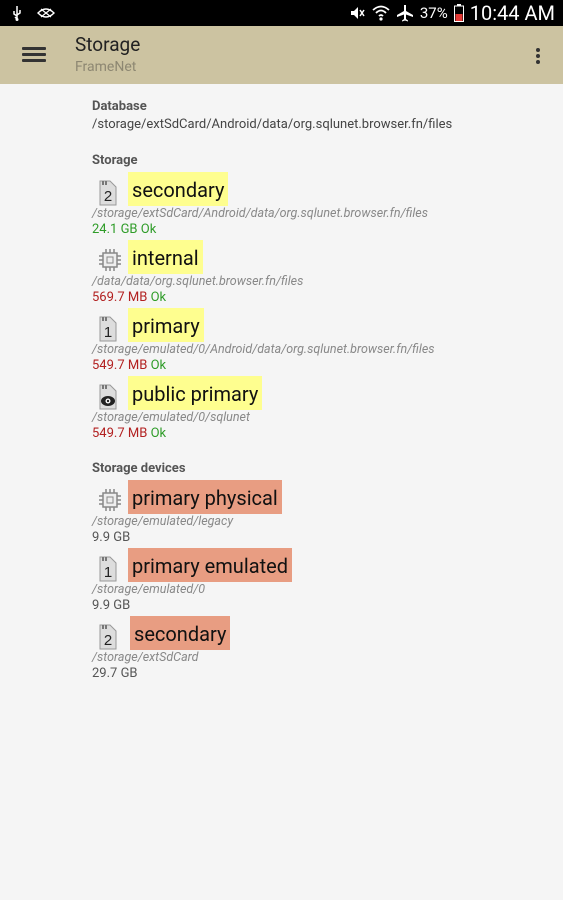 The height and width of the screenshot is (900, 563). What do you see at coordinates (115, 673) in the screenshot?
I see `device-size: 29.7 GB` at bounding box center [115, 673].